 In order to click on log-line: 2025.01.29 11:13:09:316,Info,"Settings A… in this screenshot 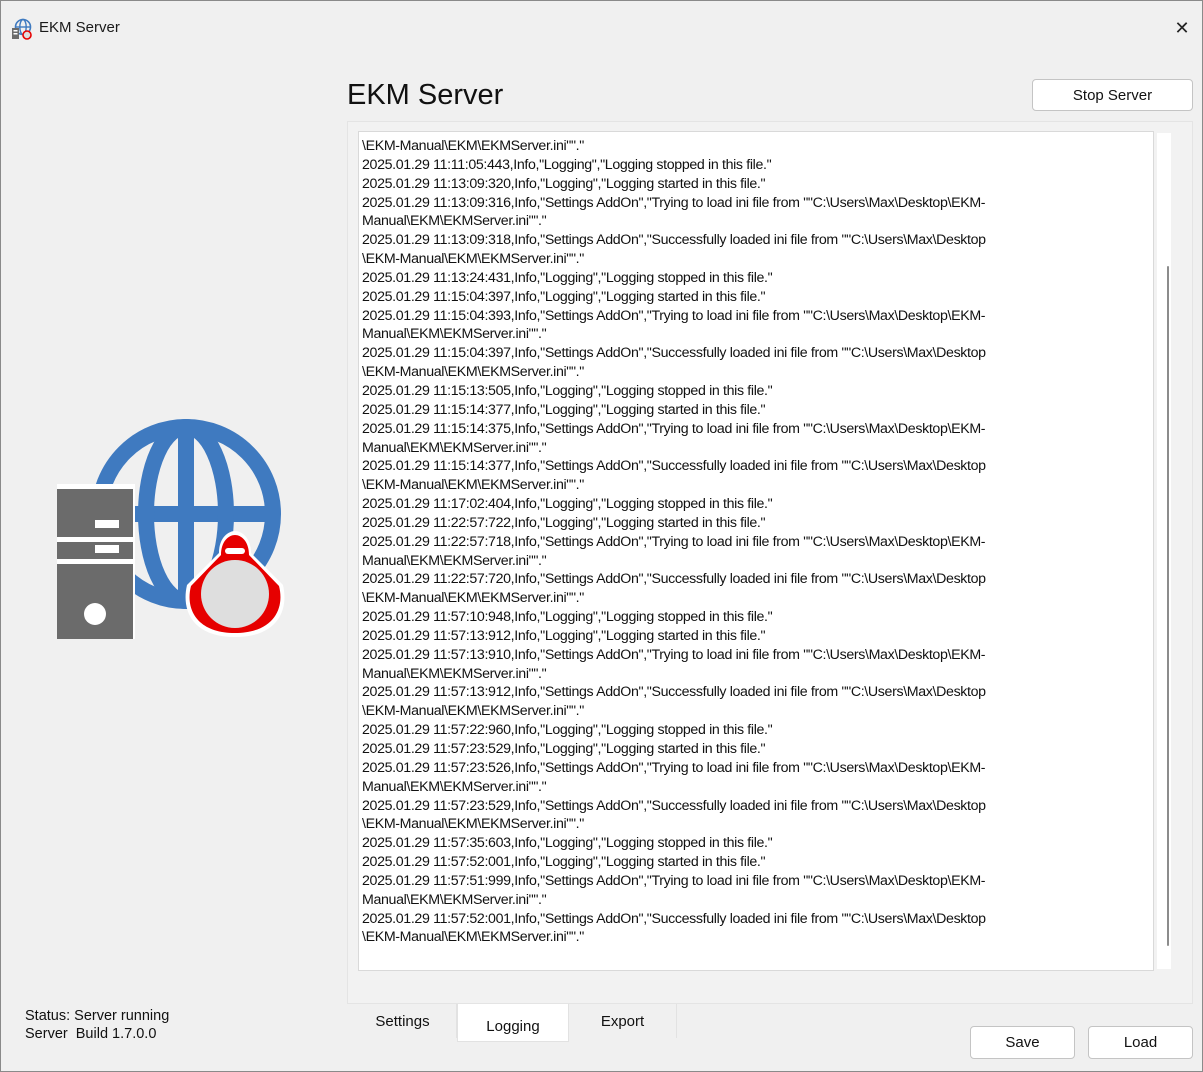, I will do `click(674, 202)`.